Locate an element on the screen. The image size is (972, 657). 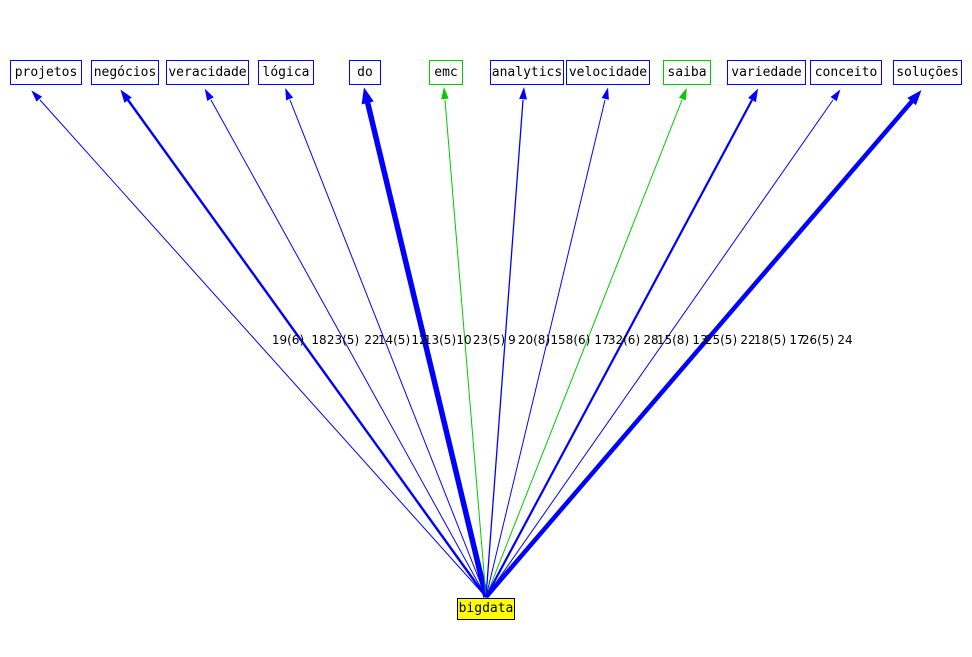
edge-weight-label: 20(8) is located at coordinates (534, 340).